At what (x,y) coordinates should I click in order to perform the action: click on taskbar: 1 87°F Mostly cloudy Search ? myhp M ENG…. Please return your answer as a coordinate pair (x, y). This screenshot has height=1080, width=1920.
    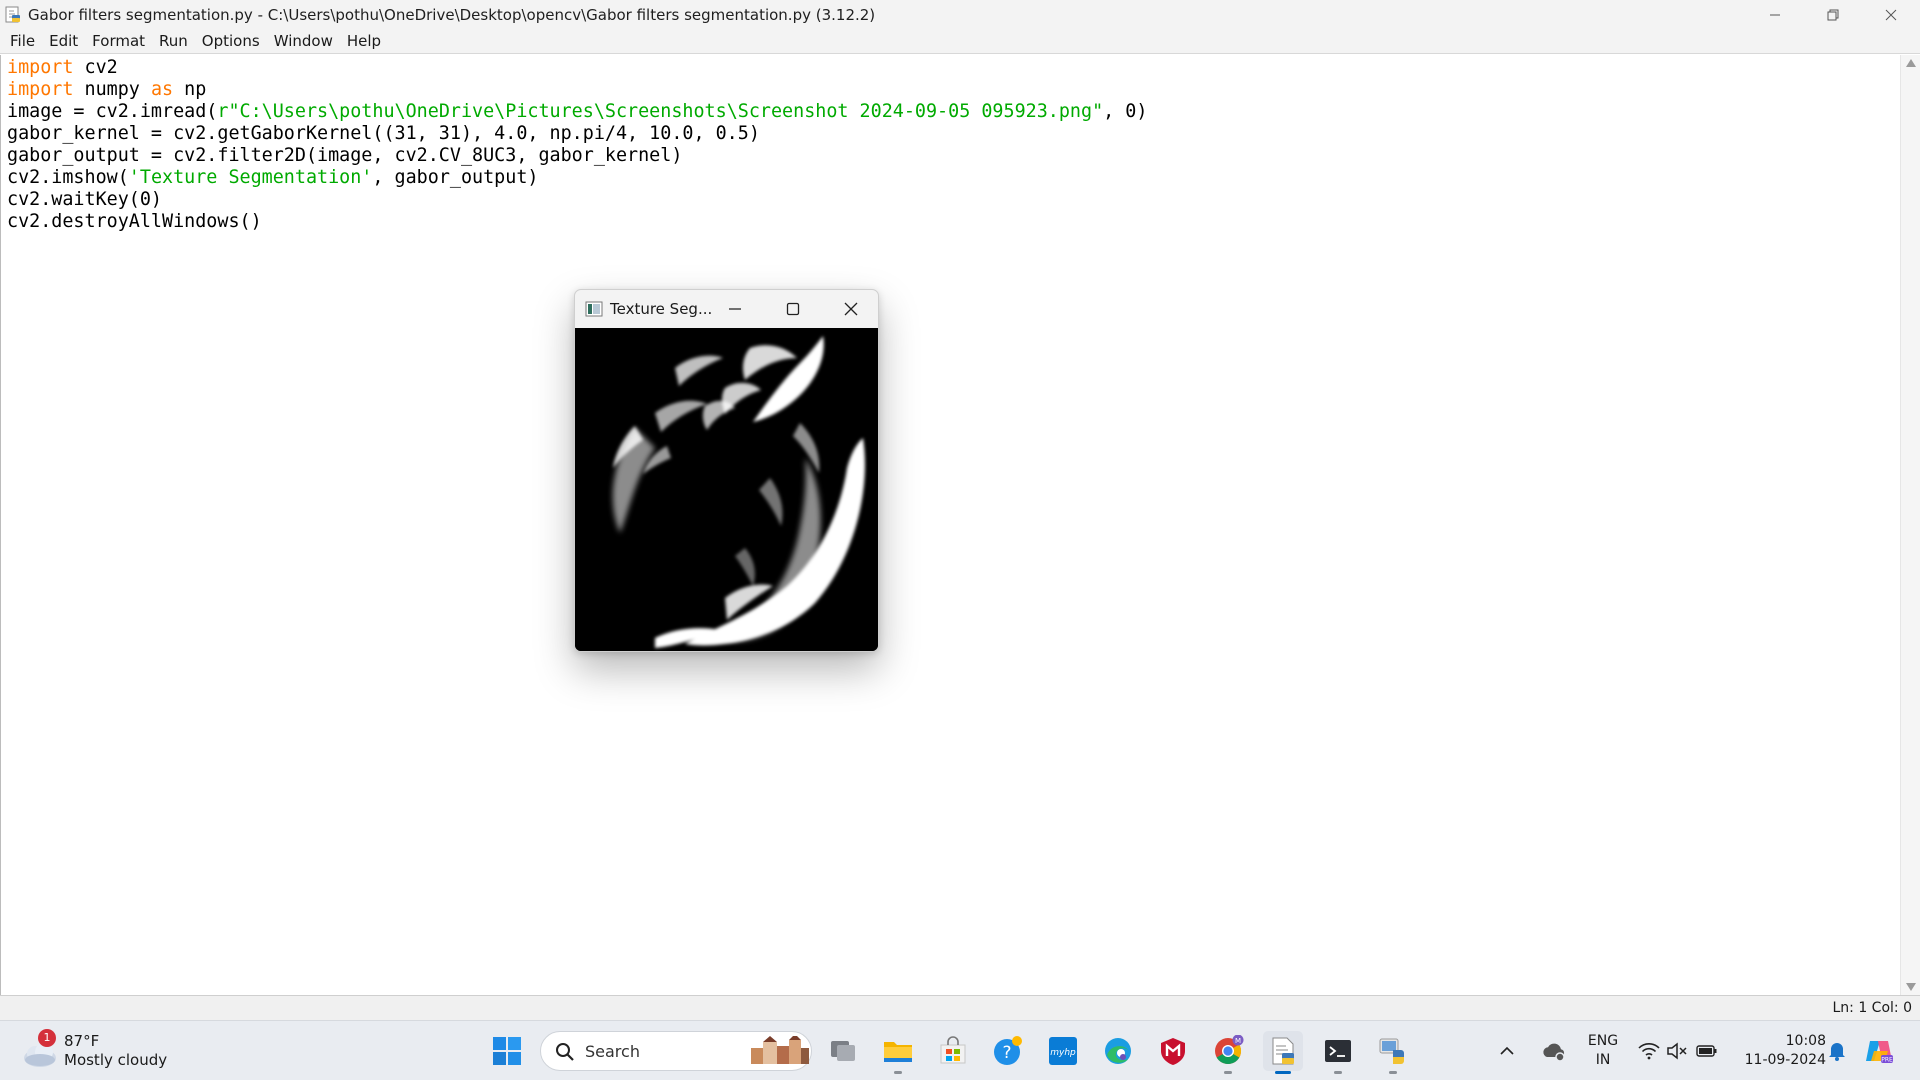
    Looking at the image, I should click on (960, 1050).